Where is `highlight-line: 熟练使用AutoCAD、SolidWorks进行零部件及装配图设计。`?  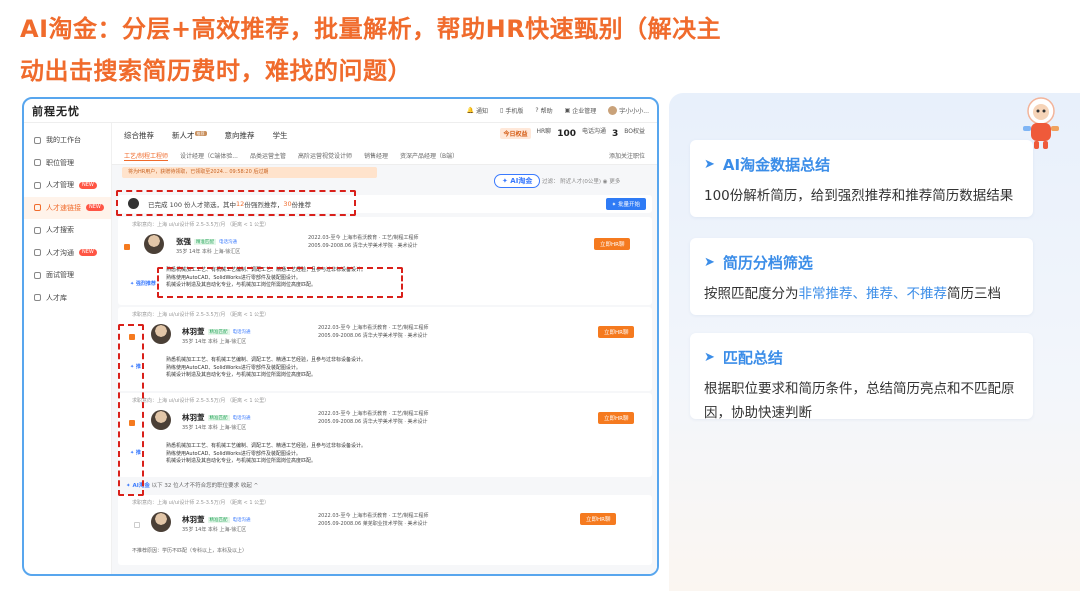 highlight-line: 熟练使用AutoCAD、SolidWorks进行零部件及装配图设计。 is located at coordinates (233, 277).